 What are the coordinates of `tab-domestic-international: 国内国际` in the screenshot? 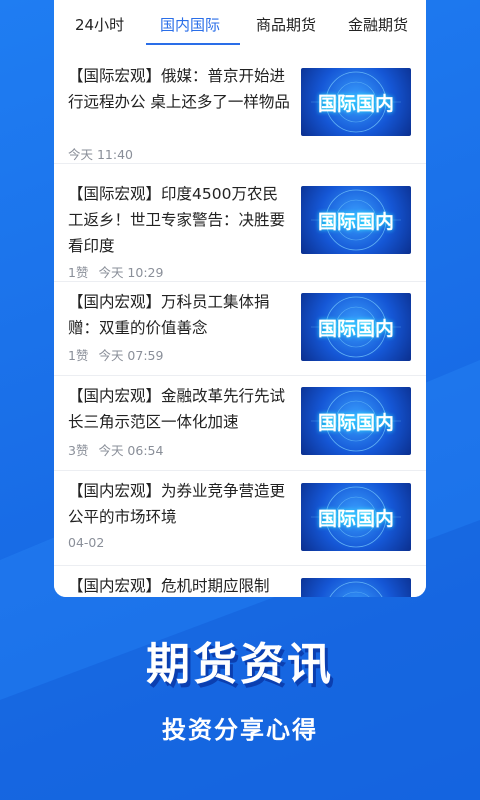 It's located at (190, 24).